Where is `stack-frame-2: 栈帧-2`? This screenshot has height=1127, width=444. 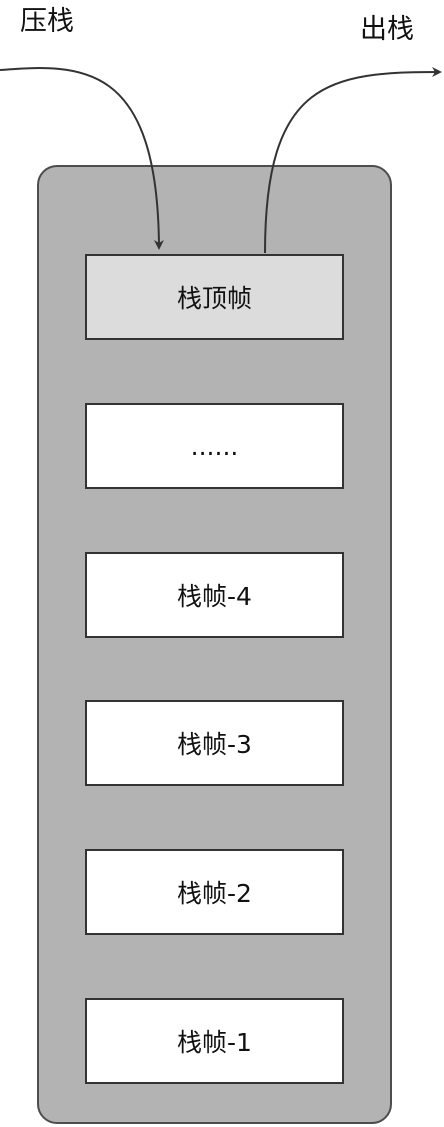
stack-frame-2: 栈帧-2 is located at coordinates (214, 892).